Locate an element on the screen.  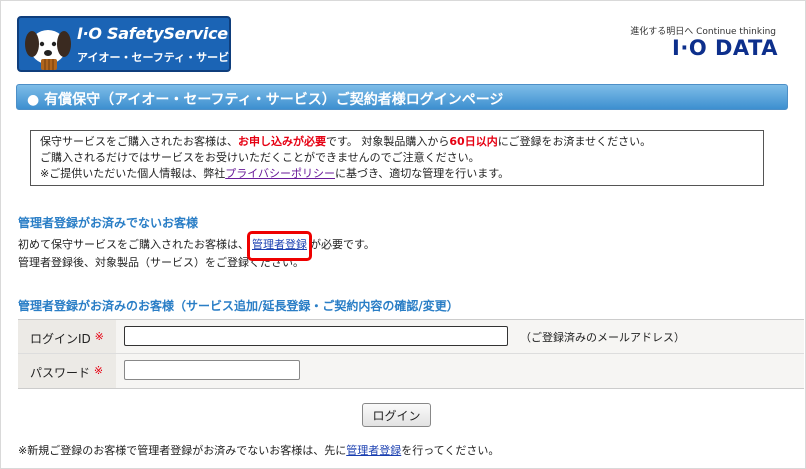
notice-text: です。 対象製品購入から is located at coordinates (388, 141).